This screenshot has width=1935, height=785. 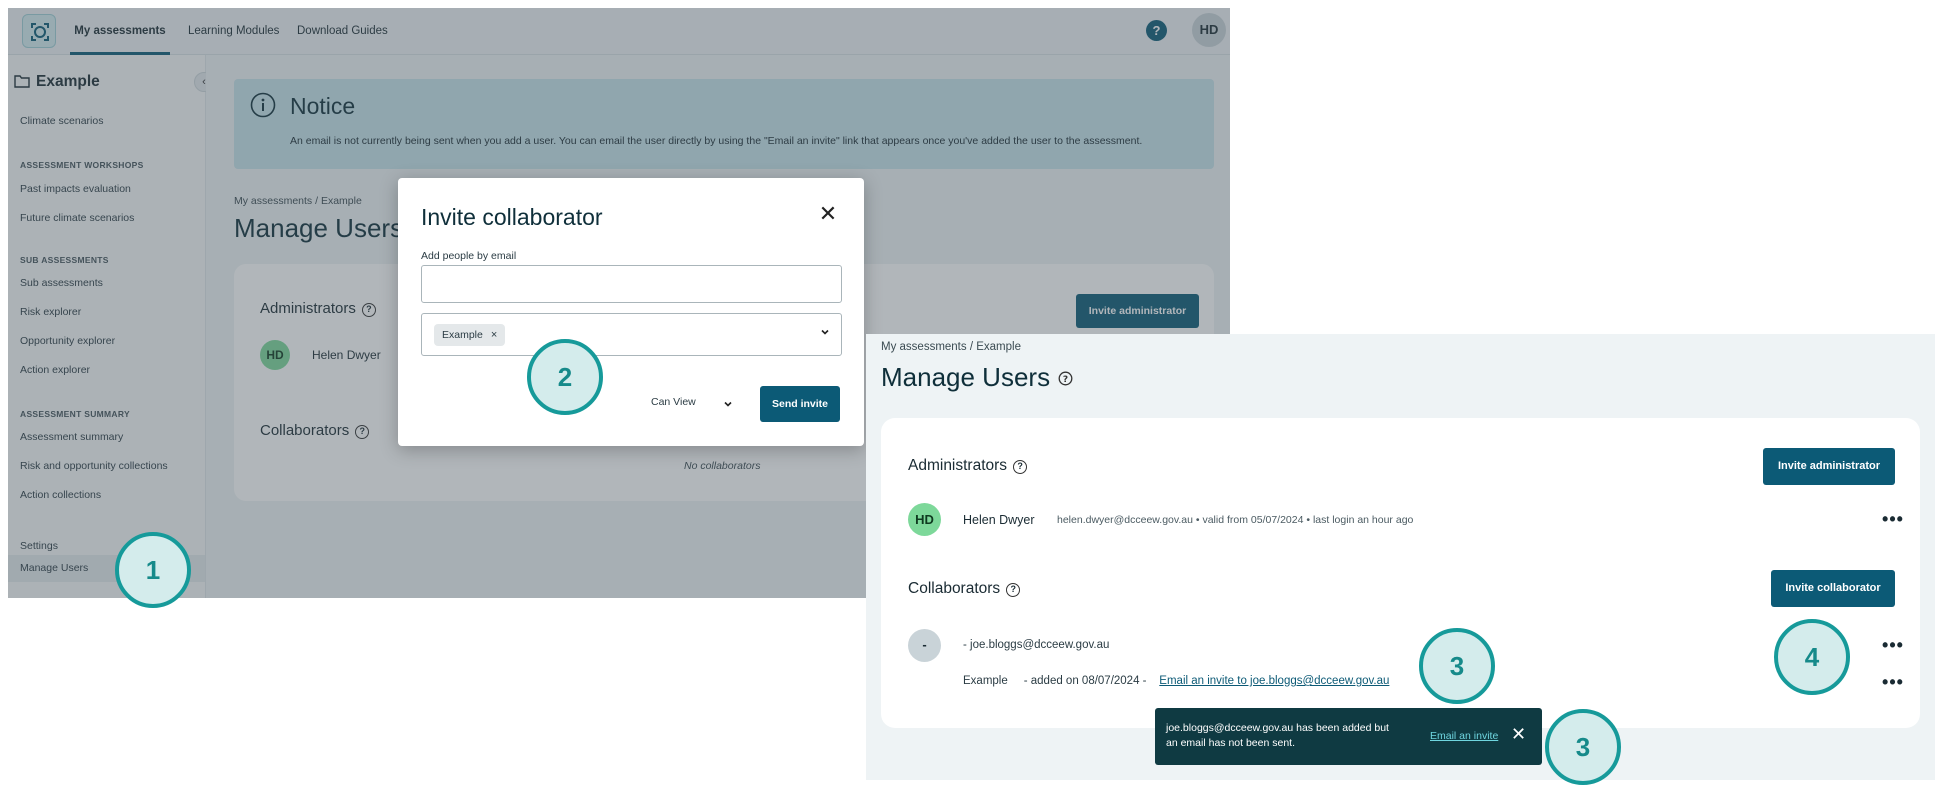 I want to click on email-field, so click(x=631, y=284).